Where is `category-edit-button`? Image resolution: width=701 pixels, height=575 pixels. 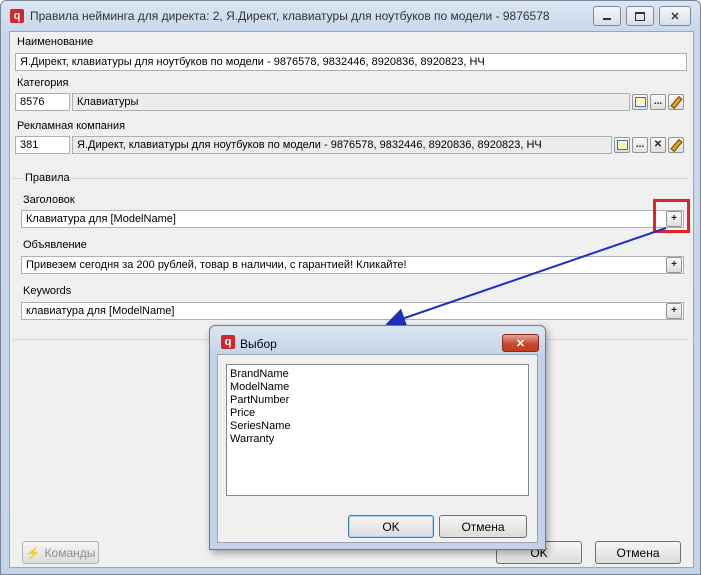 category-edit-button is located at coordinates (676, 102).